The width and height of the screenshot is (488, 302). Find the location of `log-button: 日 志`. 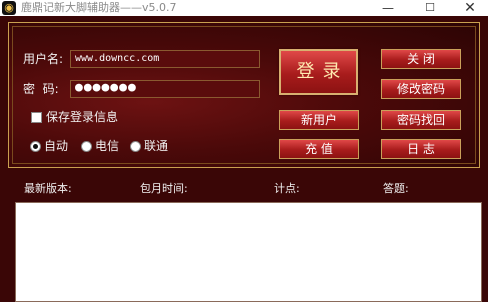

log-button: 日 志 is located at coordinates (421, 149).